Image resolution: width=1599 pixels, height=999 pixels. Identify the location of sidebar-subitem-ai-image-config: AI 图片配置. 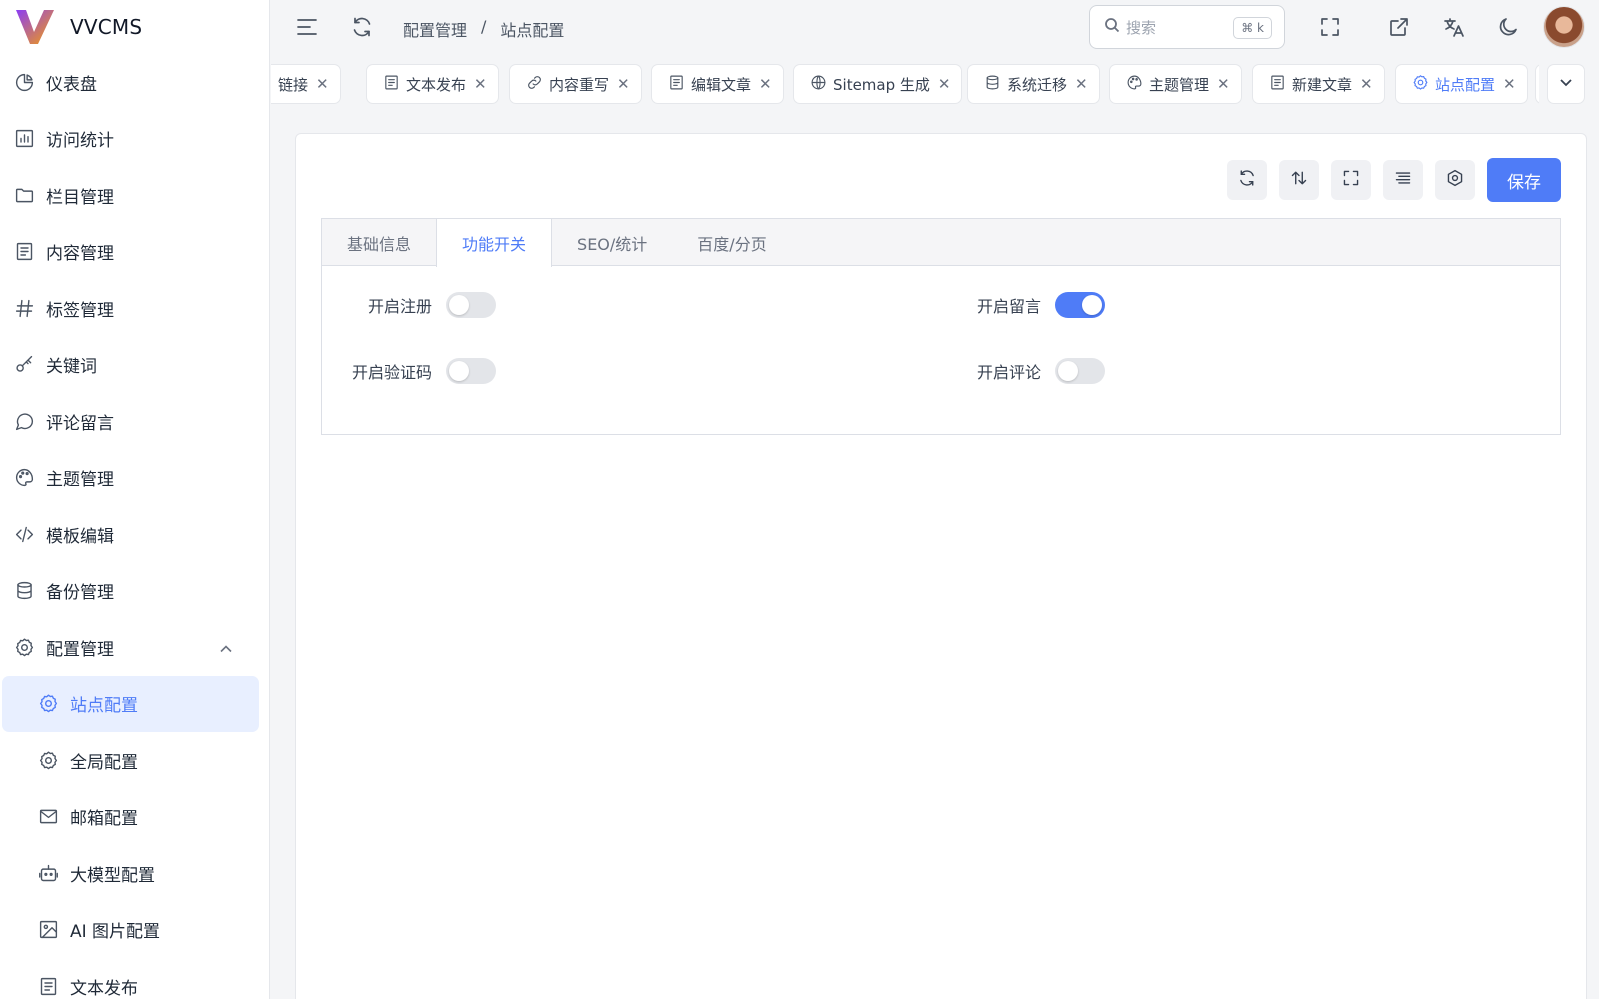
(134, 930).